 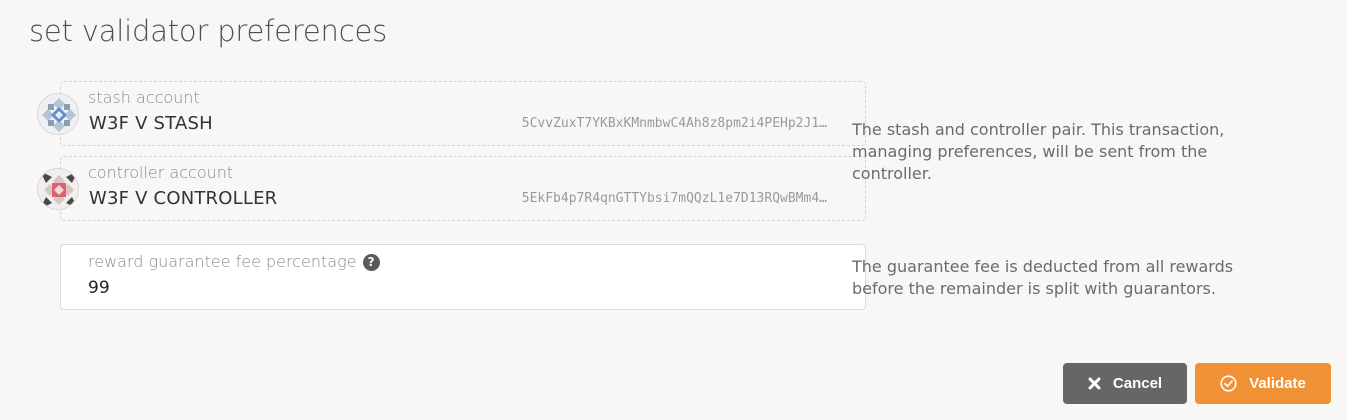 What do you see at coordinates (463, 277) in the screenshot?
I see `reward-fee-field: reward guarantee fee percentage? 99` at bounding box center [463, 277].